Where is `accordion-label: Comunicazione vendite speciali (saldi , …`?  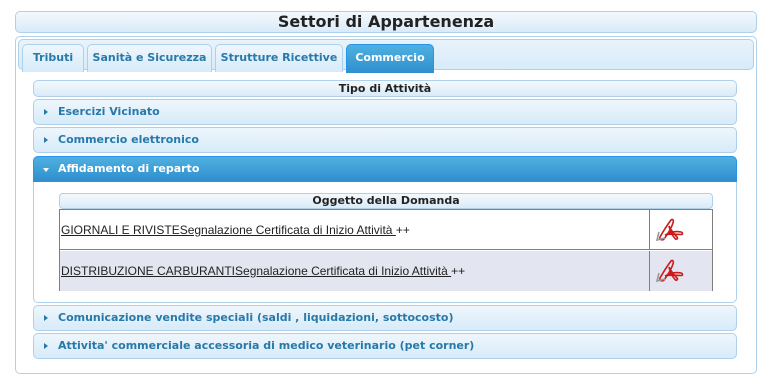 accordion-label: Comunicazione vendite speciali (saldi , … is located at coordinates (256, 317).